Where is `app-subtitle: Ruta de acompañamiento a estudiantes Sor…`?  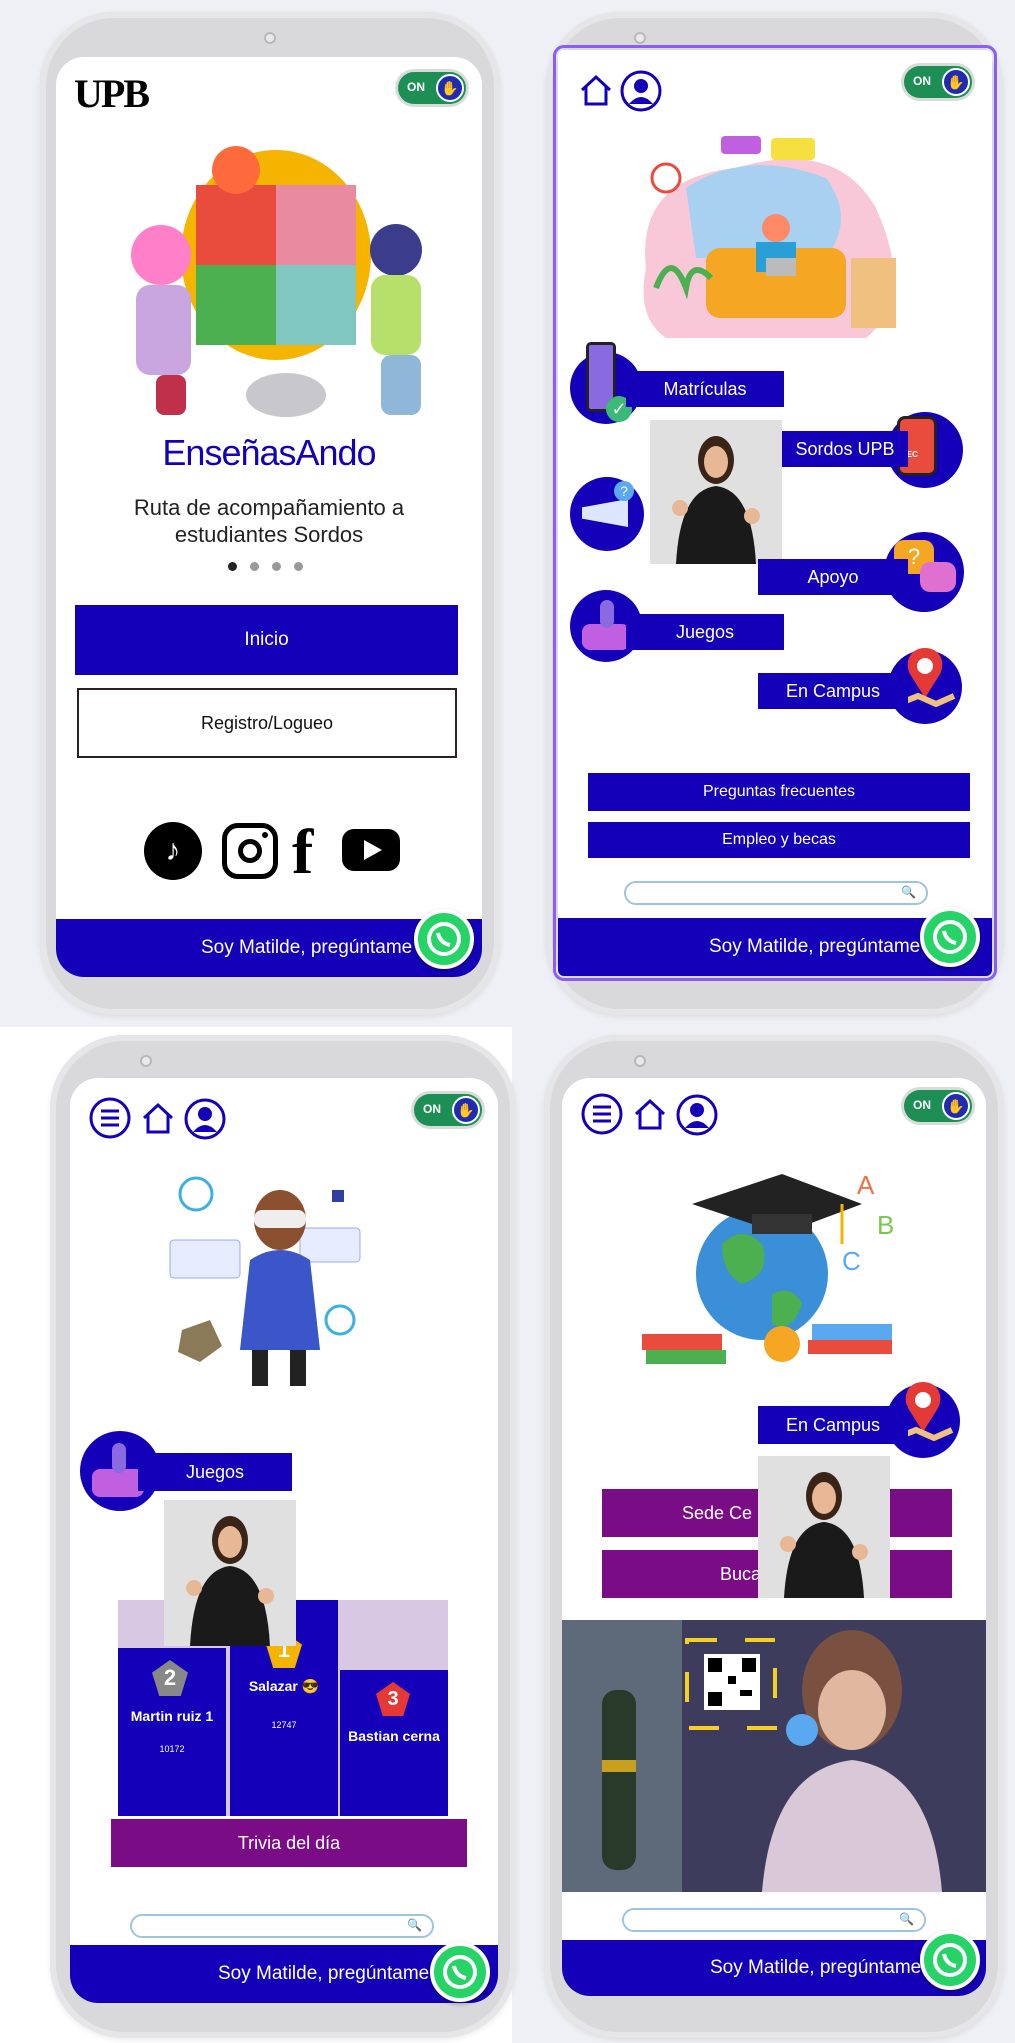
app-subtitle: Ruta de acompañamiento a estudiantes Sor… is located at coordinates (269, 521).